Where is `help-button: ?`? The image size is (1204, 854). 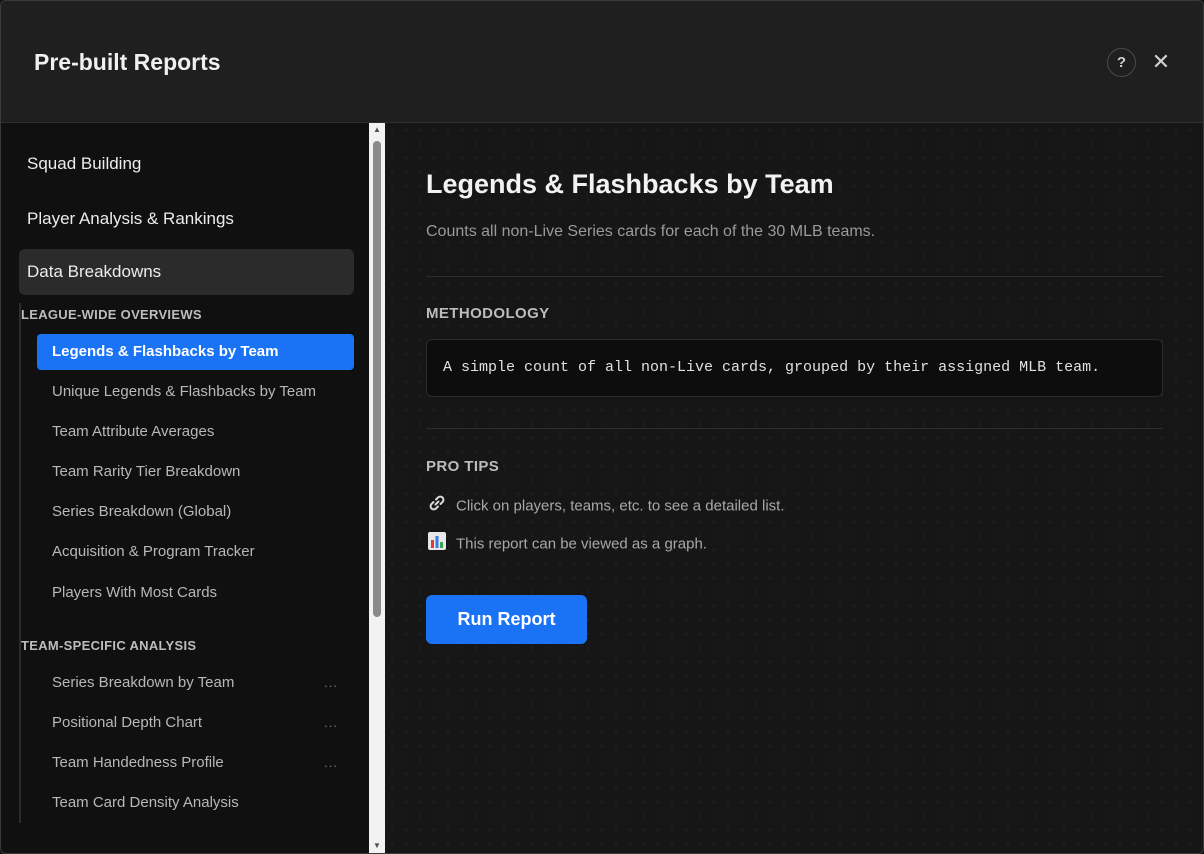
help-button: ? is located at coordinates (1121, 62).